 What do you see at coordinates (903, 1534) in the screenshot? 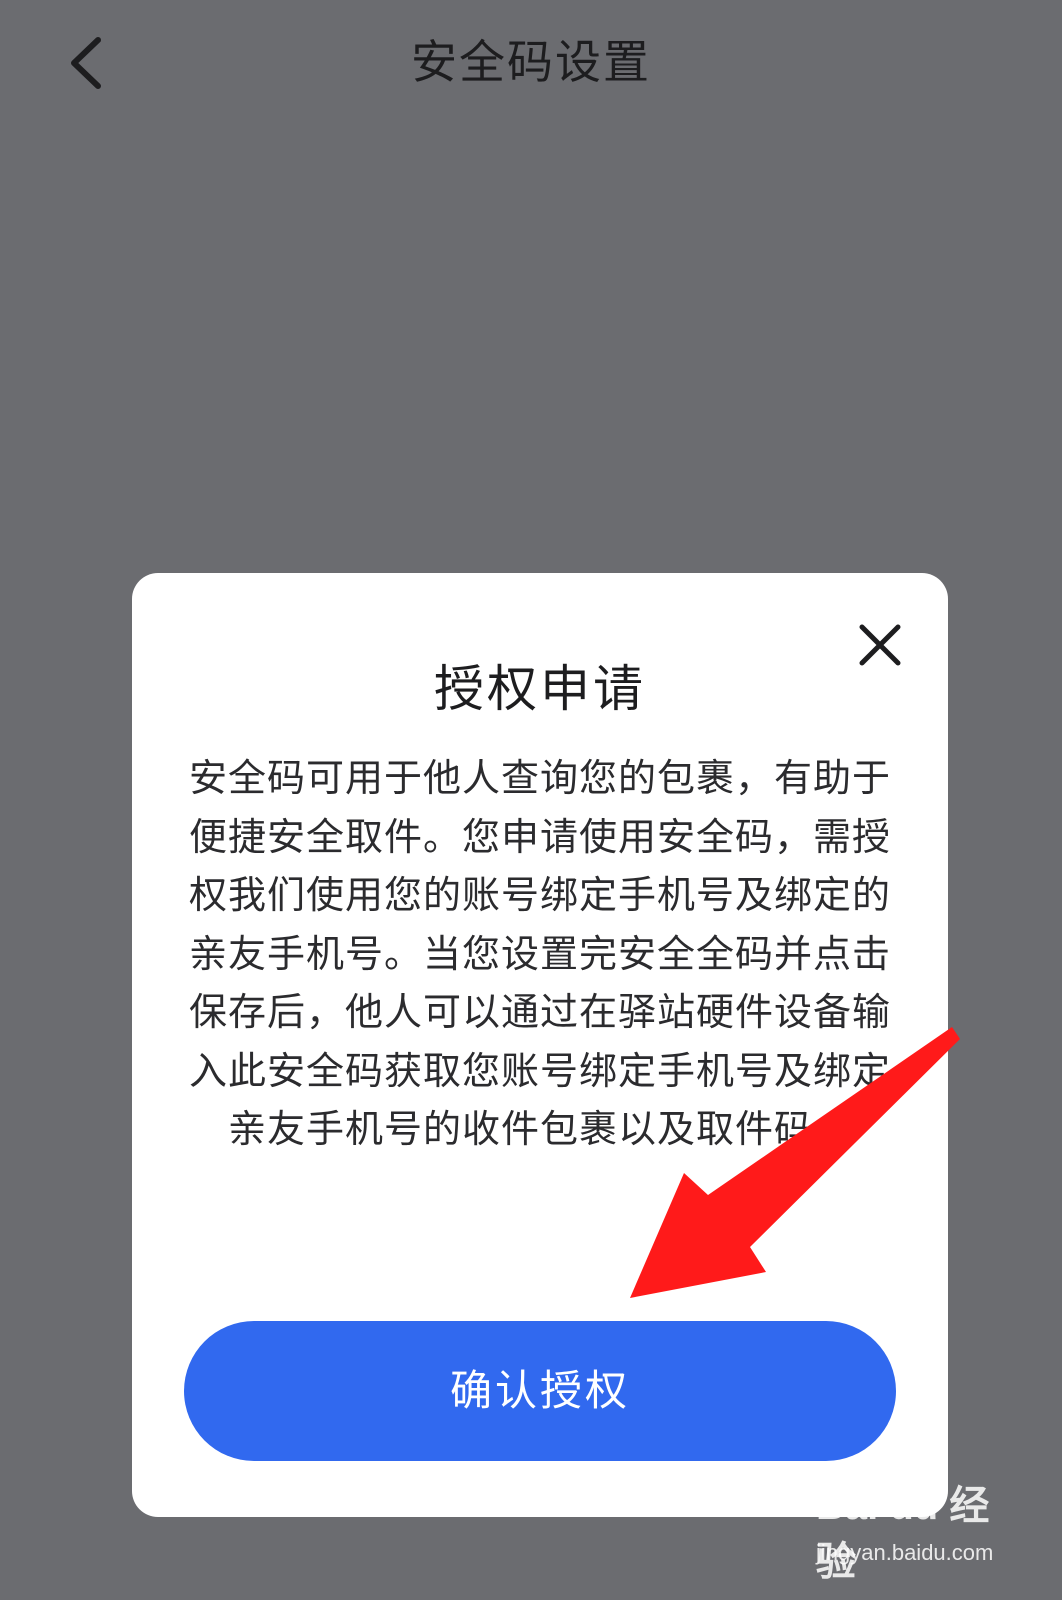
I see `watermark-logo: Bai du 经验` at bounding box center [903, 1534].